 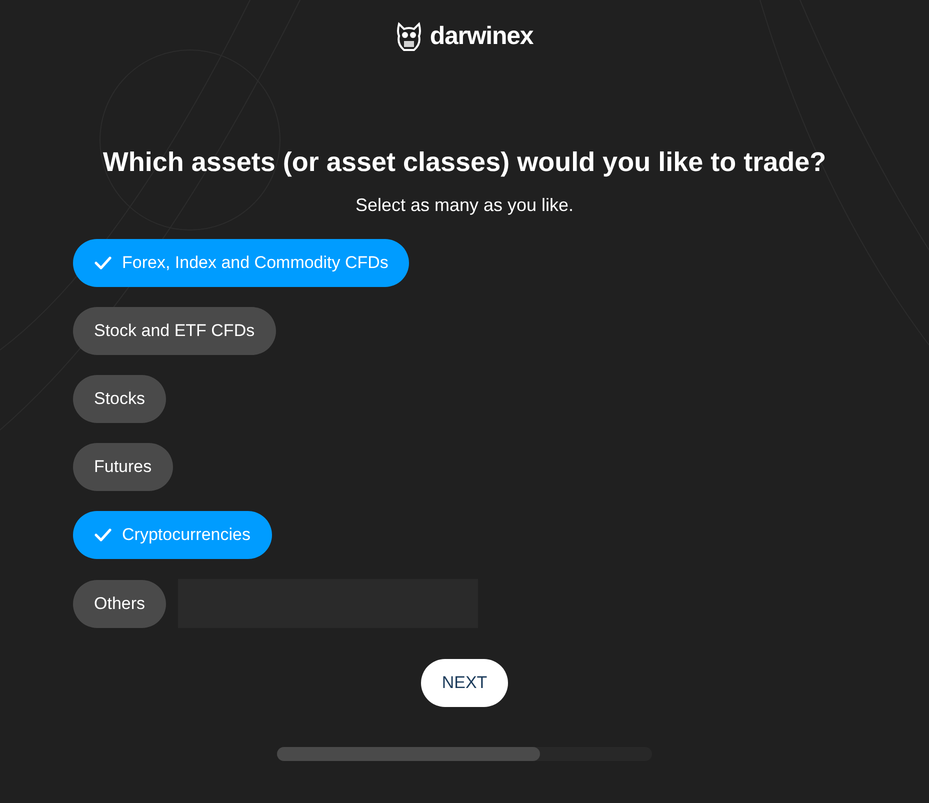 What do you see at coordinates (482, 36) in the screenshot?
I see `logo-text: darwinex` at bounding box center [482, 36].